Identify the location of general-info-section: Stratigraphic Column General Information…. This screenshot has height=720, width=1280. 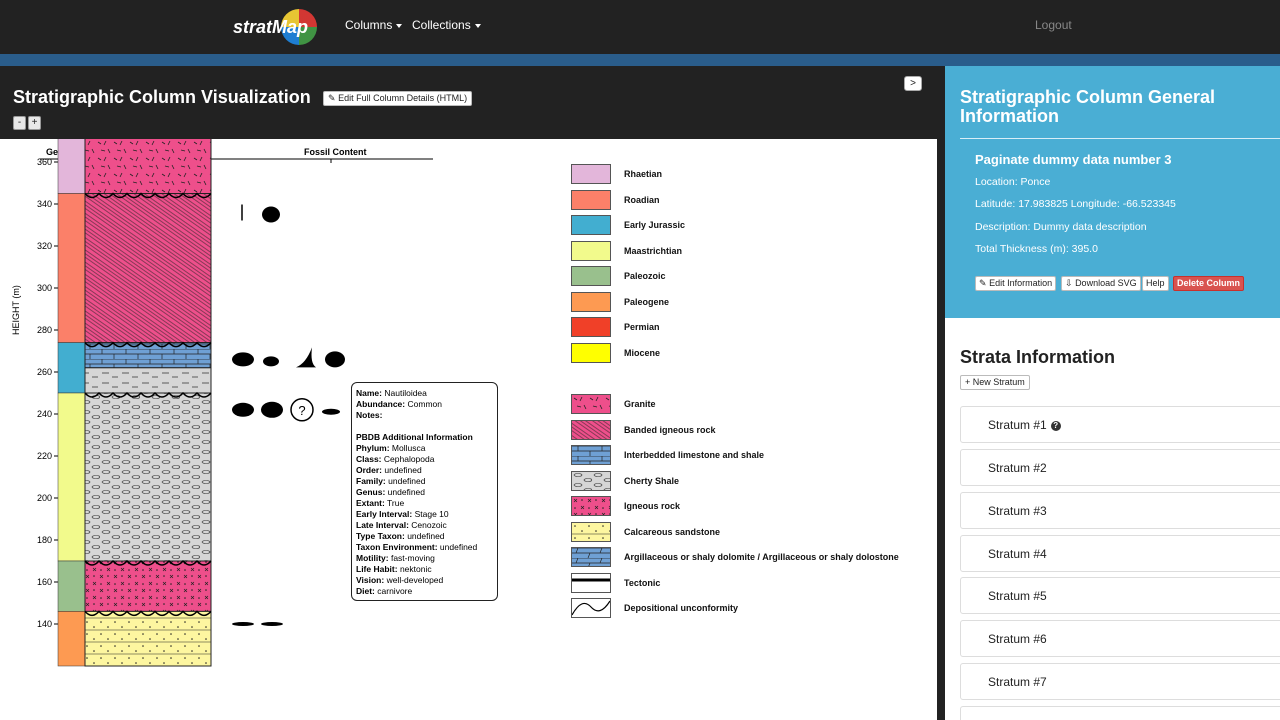
(1112, 192).